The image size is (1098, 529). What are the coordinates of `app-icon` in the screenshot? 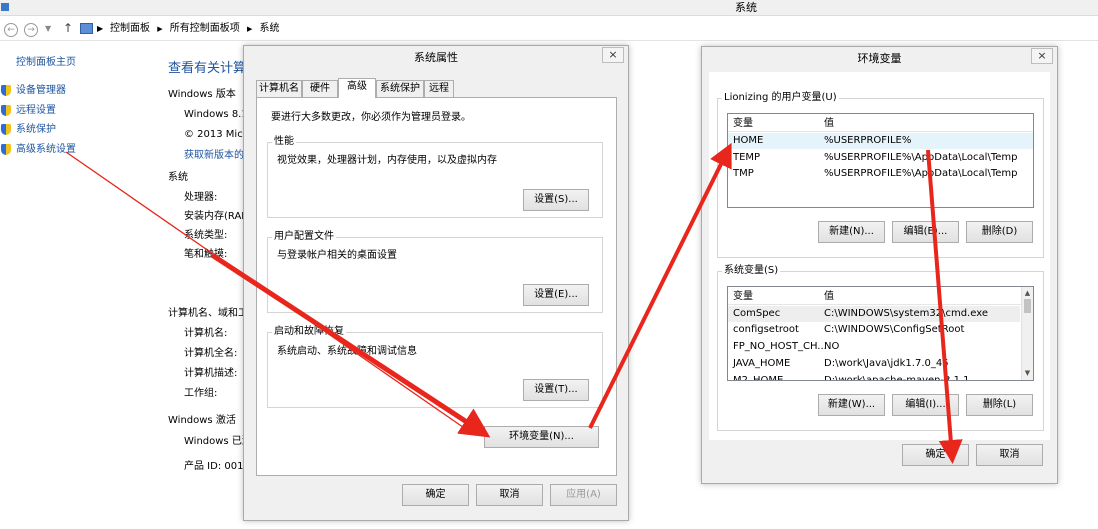 It's located at (5, 7).